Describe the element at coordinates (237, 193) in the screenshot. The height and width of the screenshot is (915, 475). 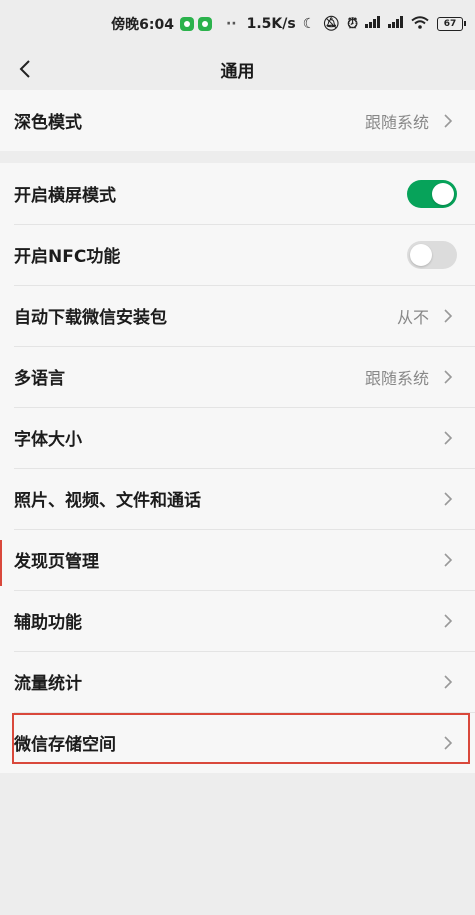
I see `landscape-mode-row: 开启横屏模式` at that location.